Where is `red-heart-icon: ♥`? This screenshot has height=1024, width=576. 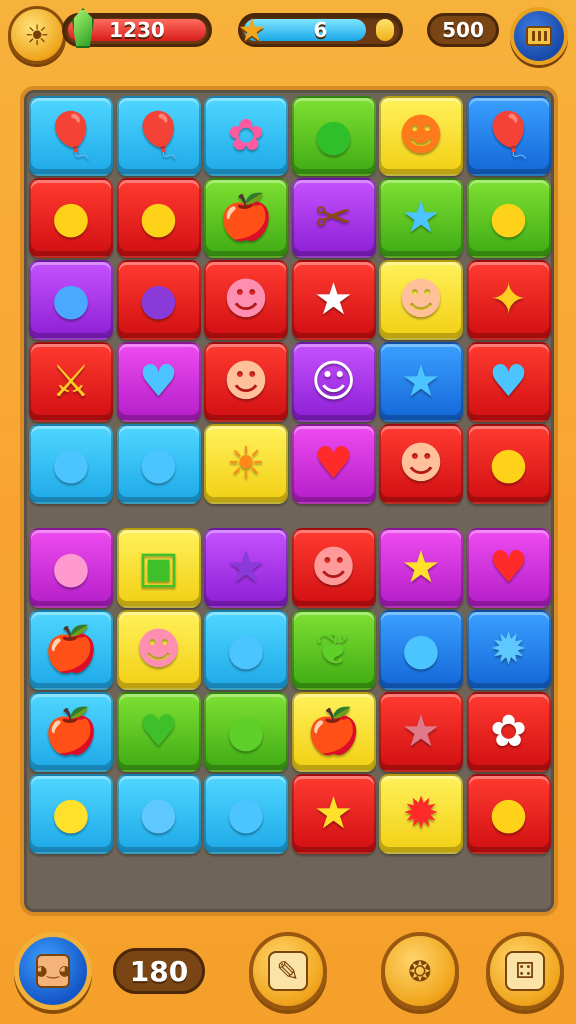
red-heart-icon: ♥ is located at coordinates (333, 463).